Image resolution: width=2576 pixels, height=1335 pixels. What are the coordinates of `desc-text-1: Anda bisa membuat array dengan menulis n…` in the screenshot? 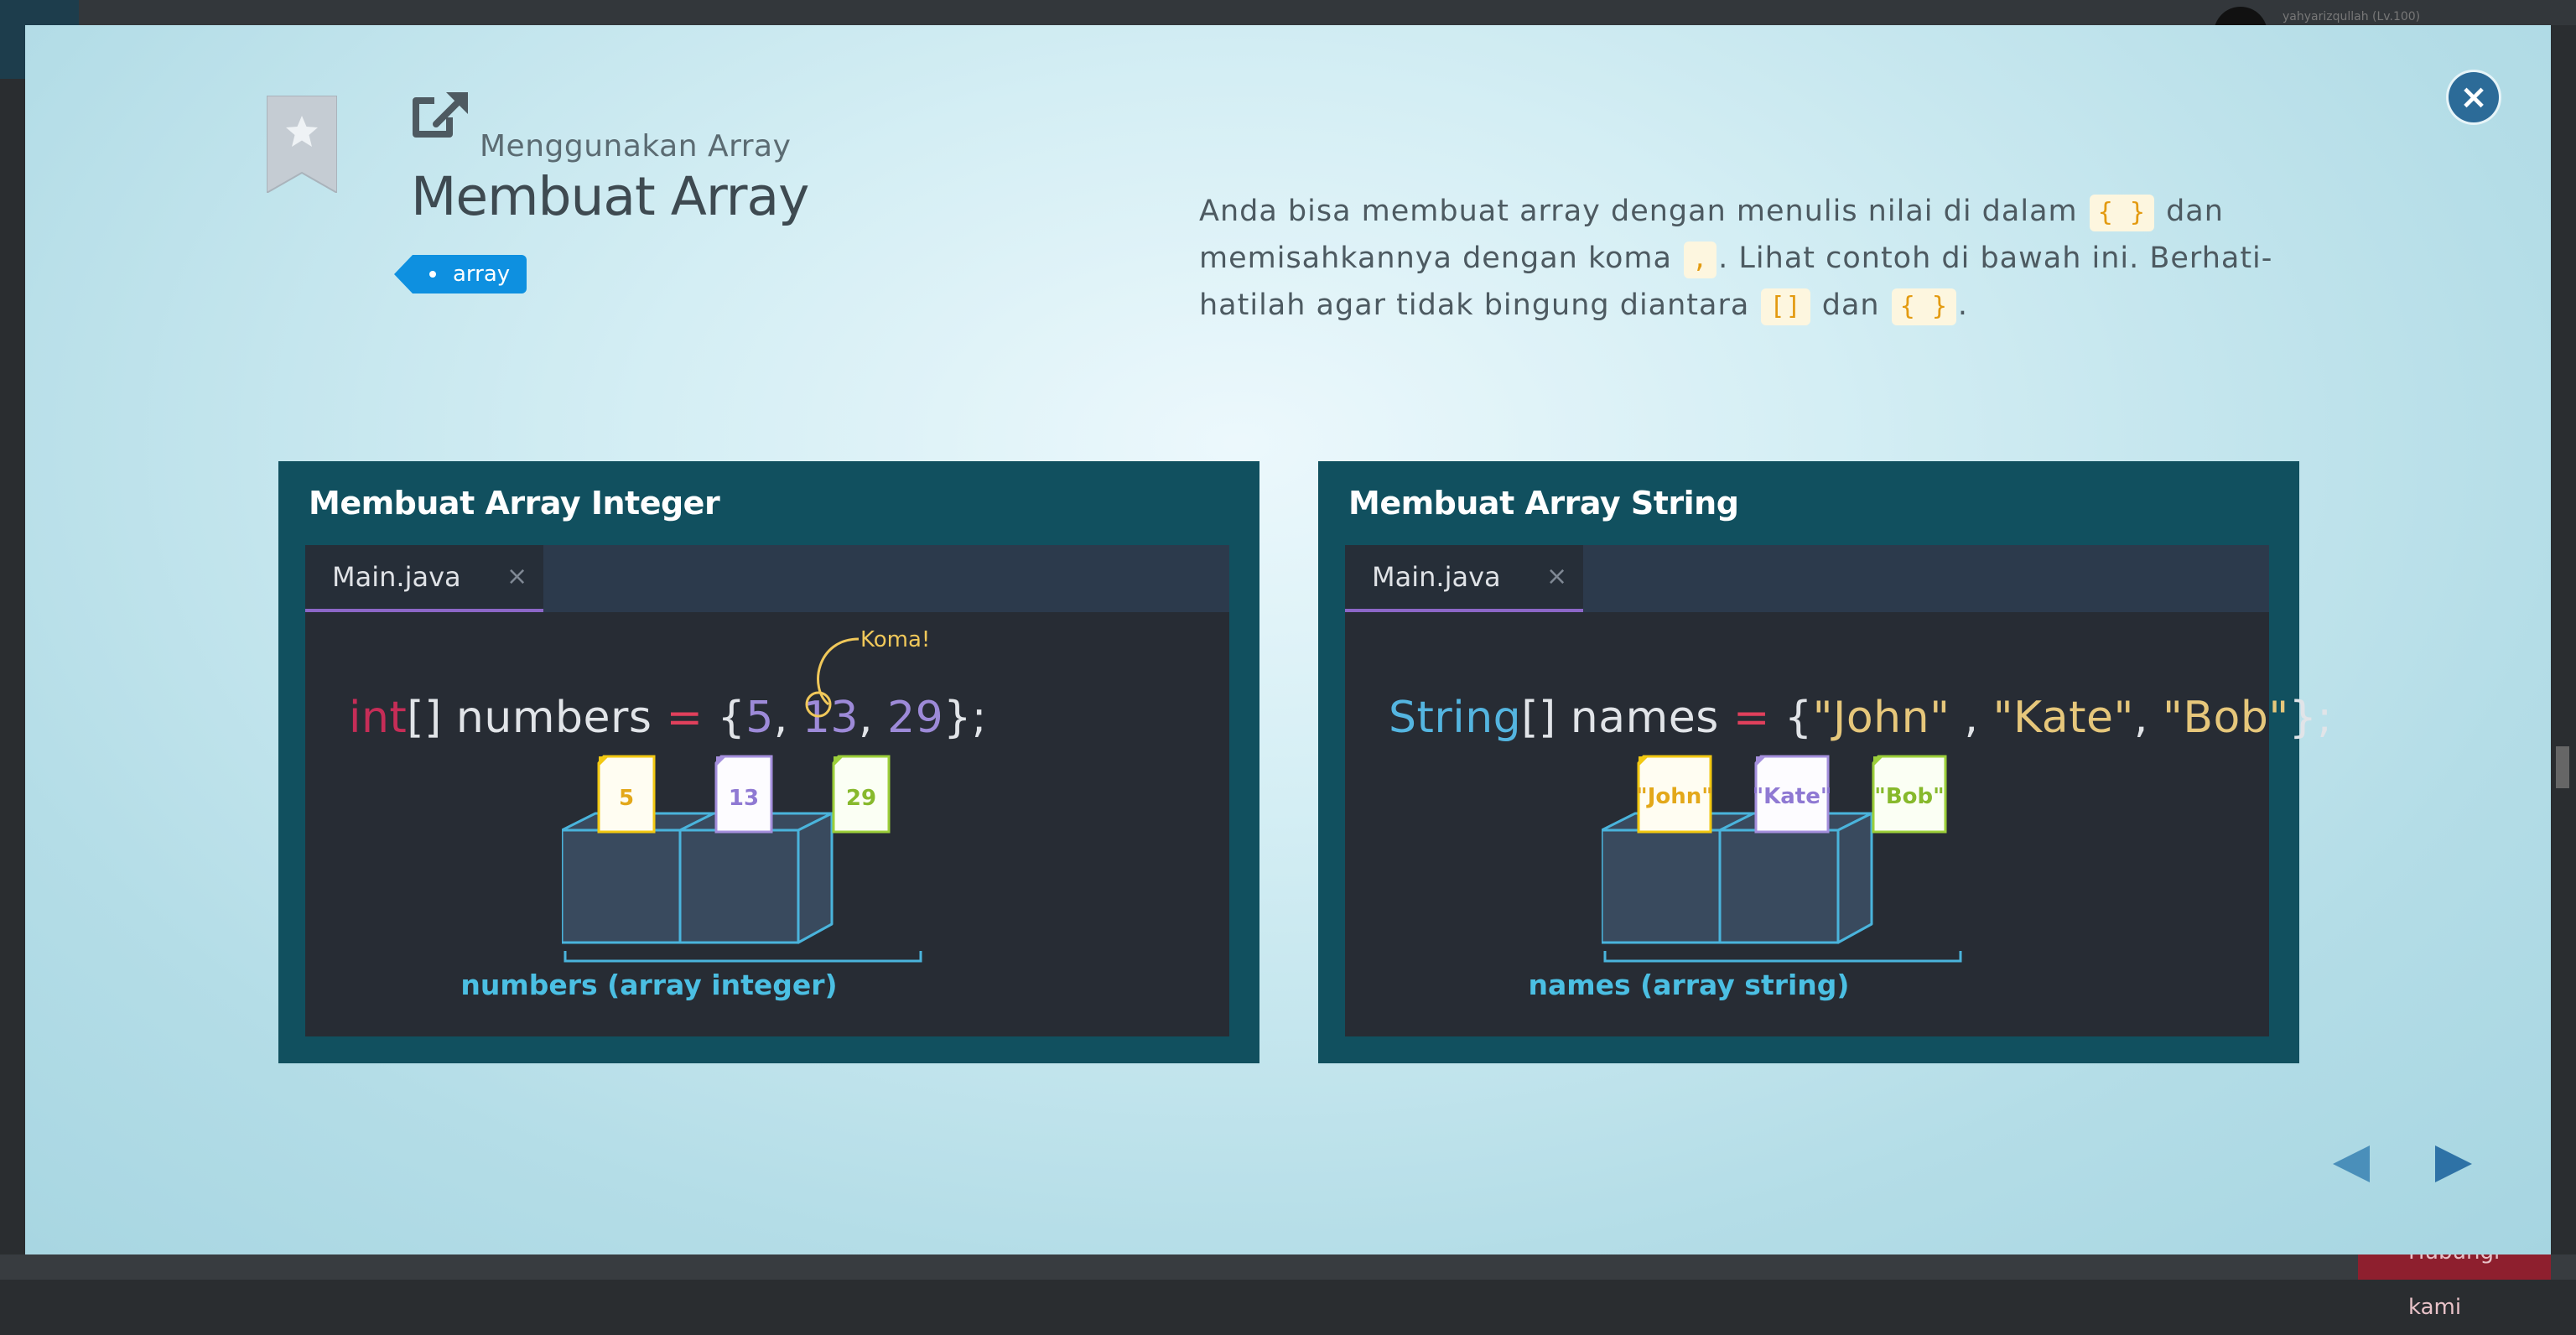 It's located at (1638, 211).